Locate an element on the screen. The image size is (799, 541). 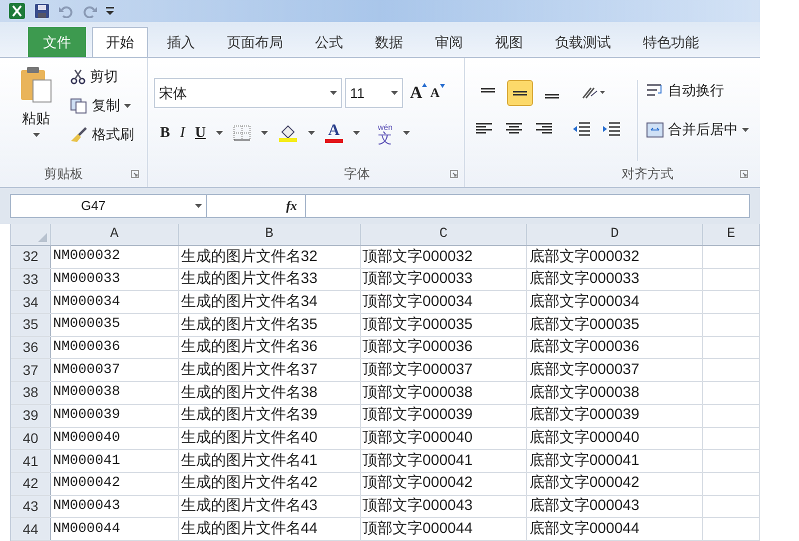
paste-button: 粘贴 is located at coordinates (36, 113).